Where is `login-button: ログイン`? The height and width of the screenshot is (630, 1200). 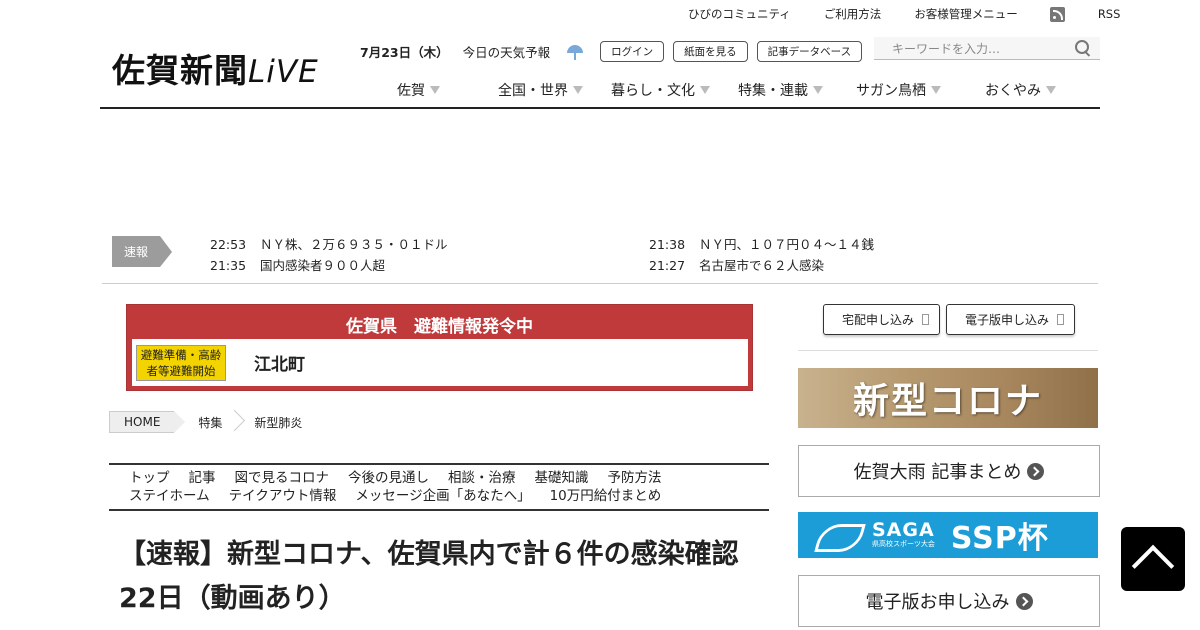 login-button: ログイン is located at coordinates (632, 51).